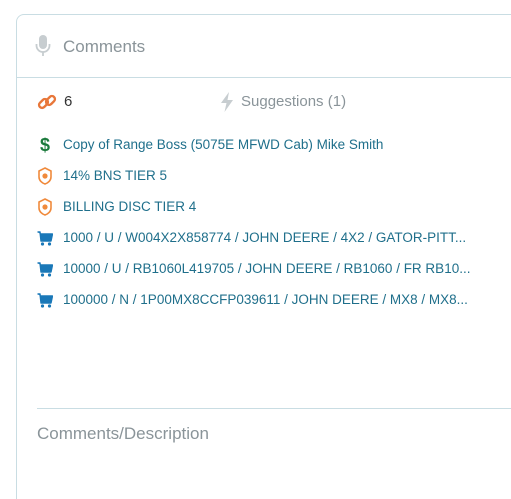 The width and height of the screenshot is (511, 499). I want to click on description-field-label: Comments/Description, so click(123, 434).